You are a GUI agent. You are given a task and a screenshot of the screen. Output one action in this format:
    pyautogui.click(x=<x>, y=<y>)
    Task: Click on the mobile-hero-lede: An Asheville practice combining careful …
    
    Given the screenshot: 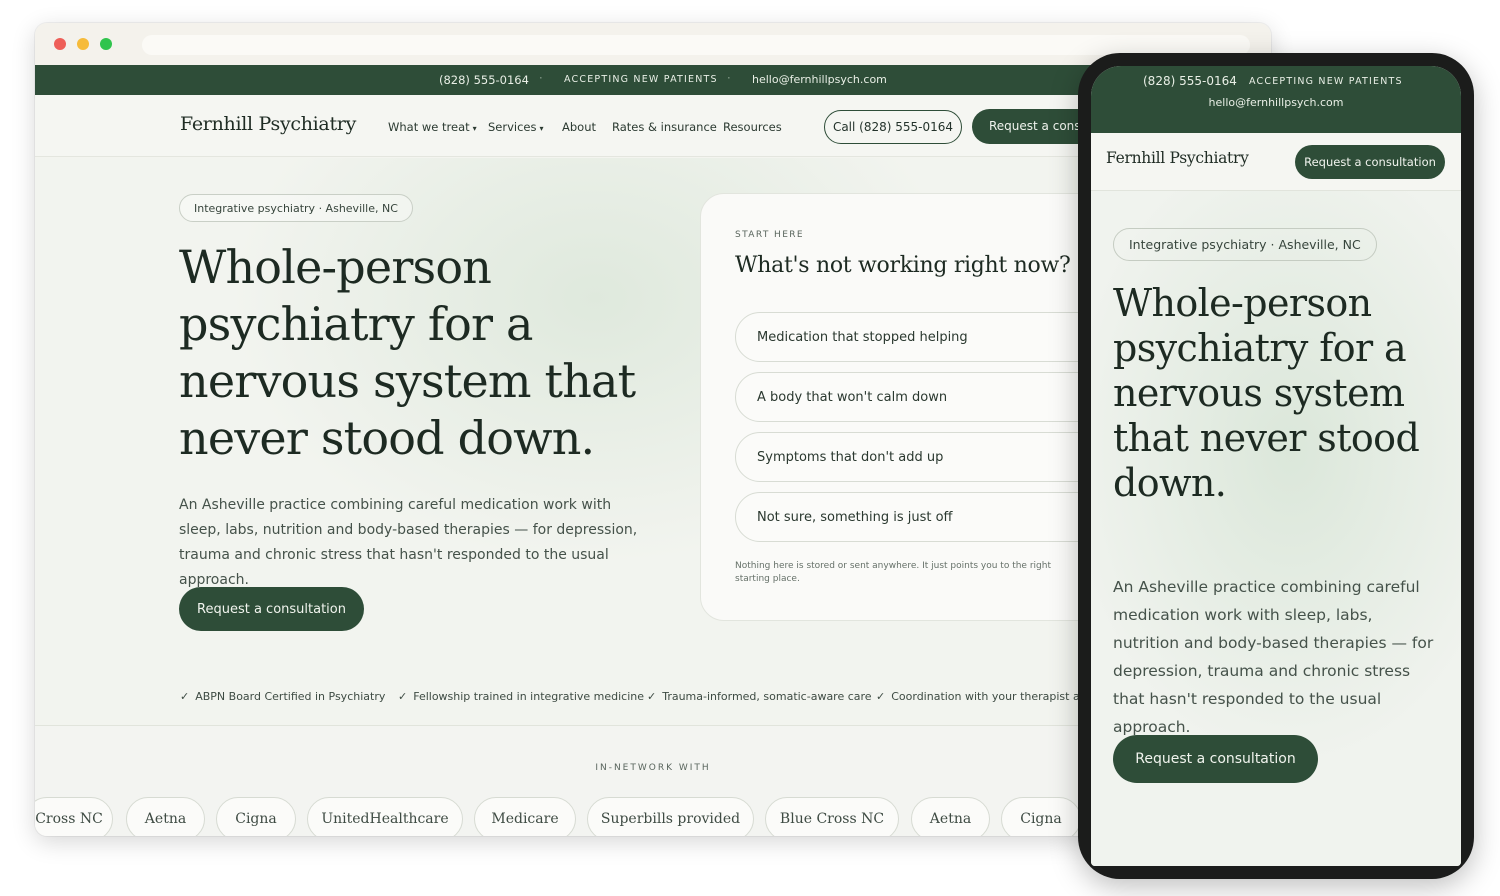 What is the action you would take?
    pyautogui.click(x=1273, y=657)
    